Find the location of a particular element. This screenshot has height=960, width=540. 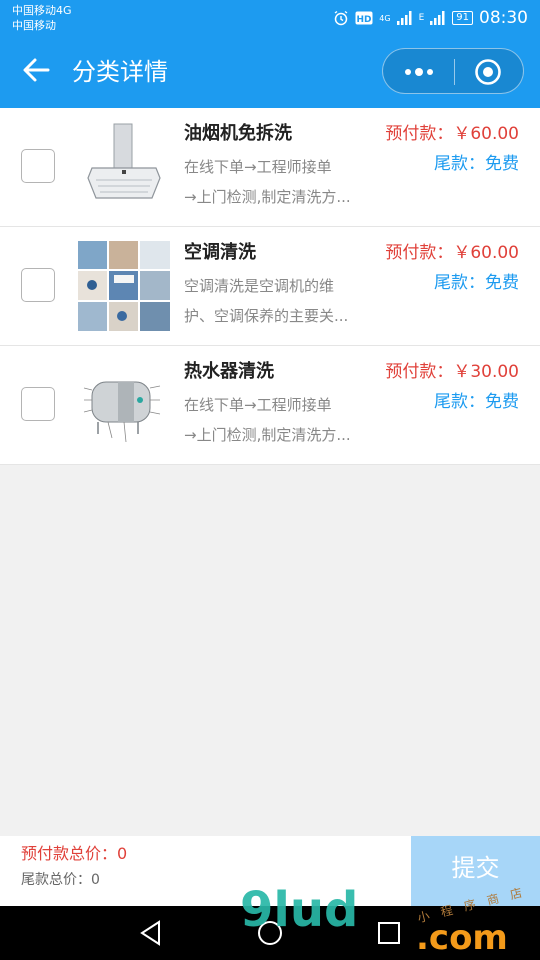

item-name: 油烟机免拆洗 is located at coordinates (238, 133).